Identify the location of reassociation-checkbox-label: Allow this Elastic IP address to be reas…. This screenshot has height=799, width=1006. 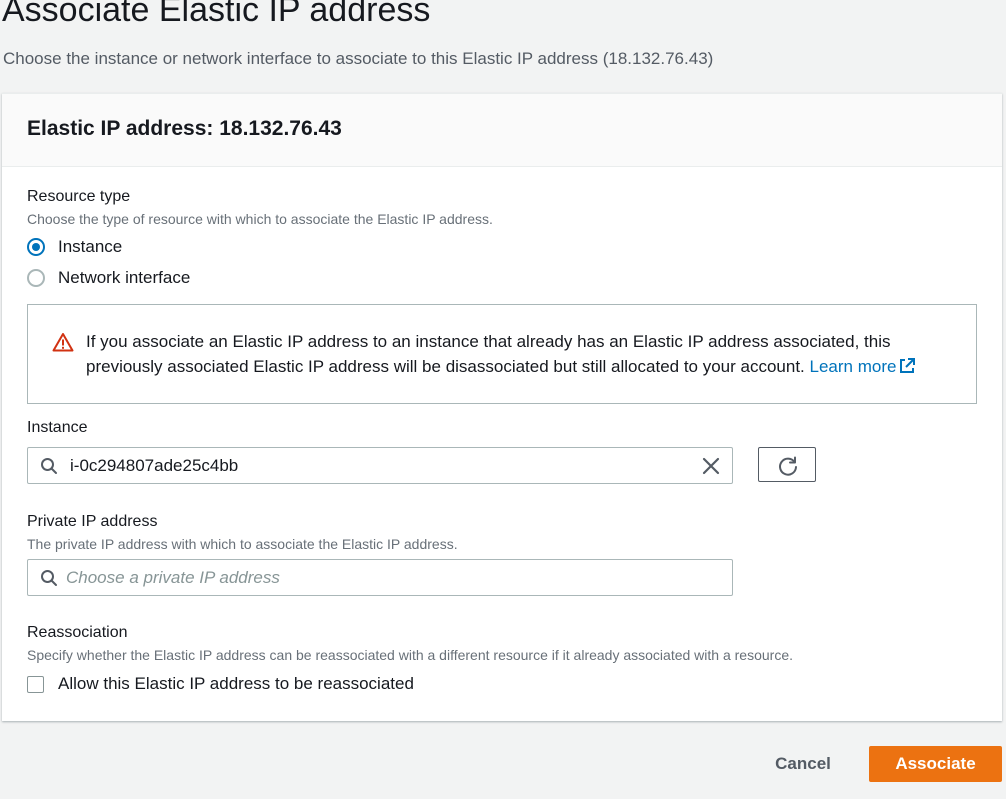
(236, 683).